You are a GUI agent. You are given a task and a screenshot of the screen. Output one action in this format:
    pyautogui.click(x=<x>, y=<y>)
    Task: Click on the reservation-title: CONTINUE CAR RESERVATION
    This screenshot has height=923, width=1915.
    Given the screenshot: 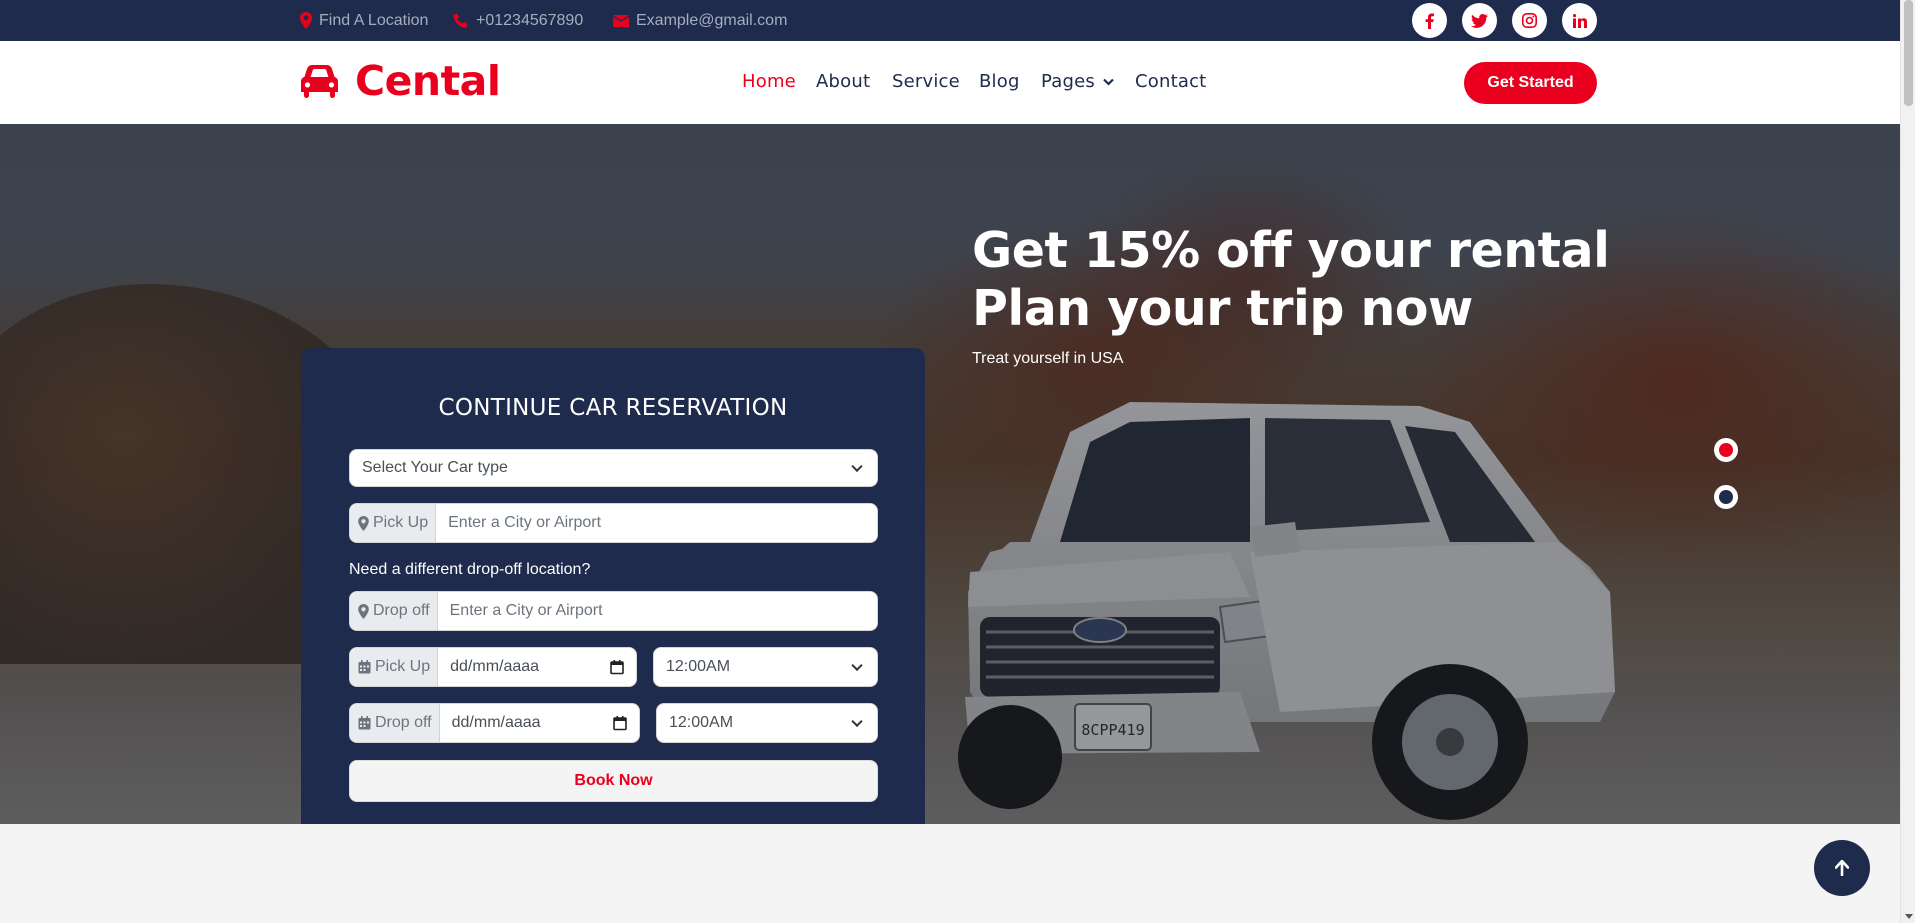 What is the action you would take?
    pyautogui.click(x=613, y=408)
    